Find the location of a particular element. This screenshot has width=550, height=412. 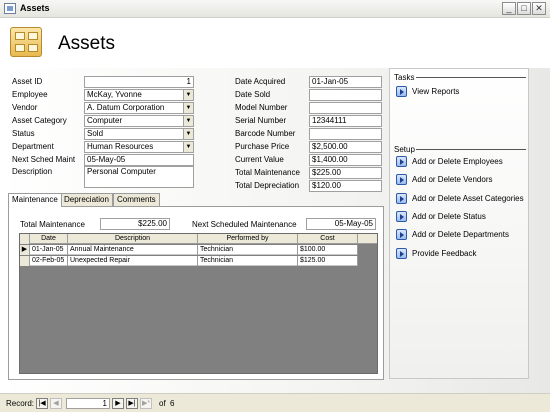

asset-id-field: 1 is located at coordinates (139, 82).